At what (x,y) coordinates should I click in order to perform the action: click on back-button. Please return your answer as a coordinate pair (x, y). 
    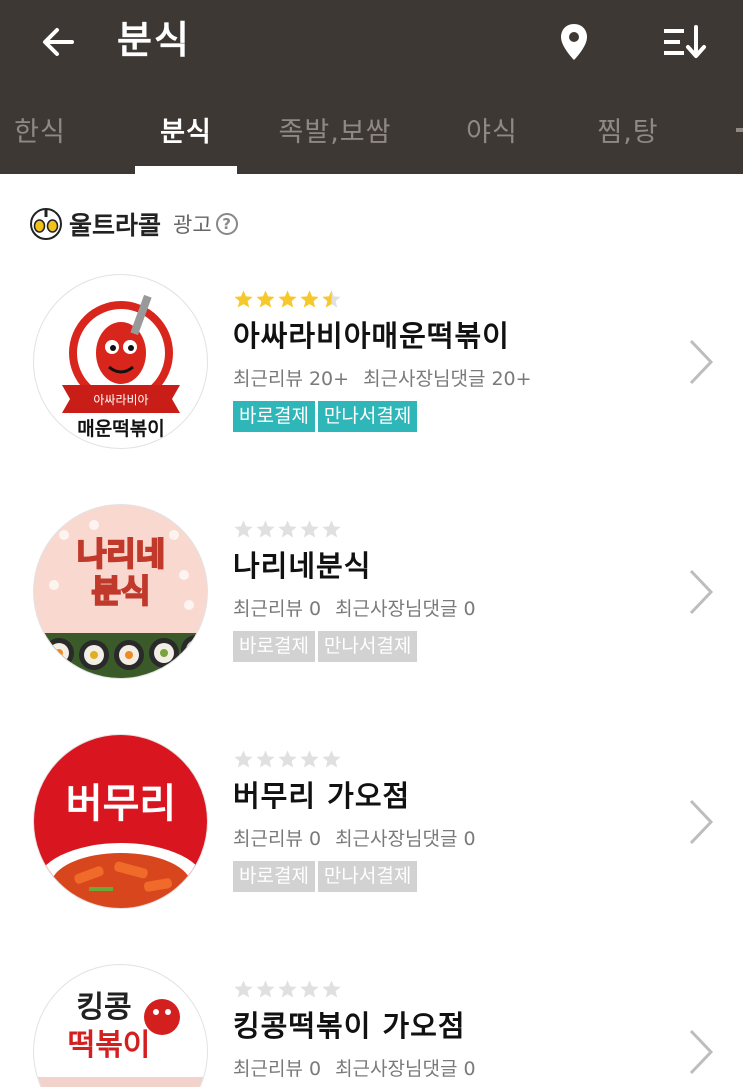
    Looking at the image, I should click on (58, 42).